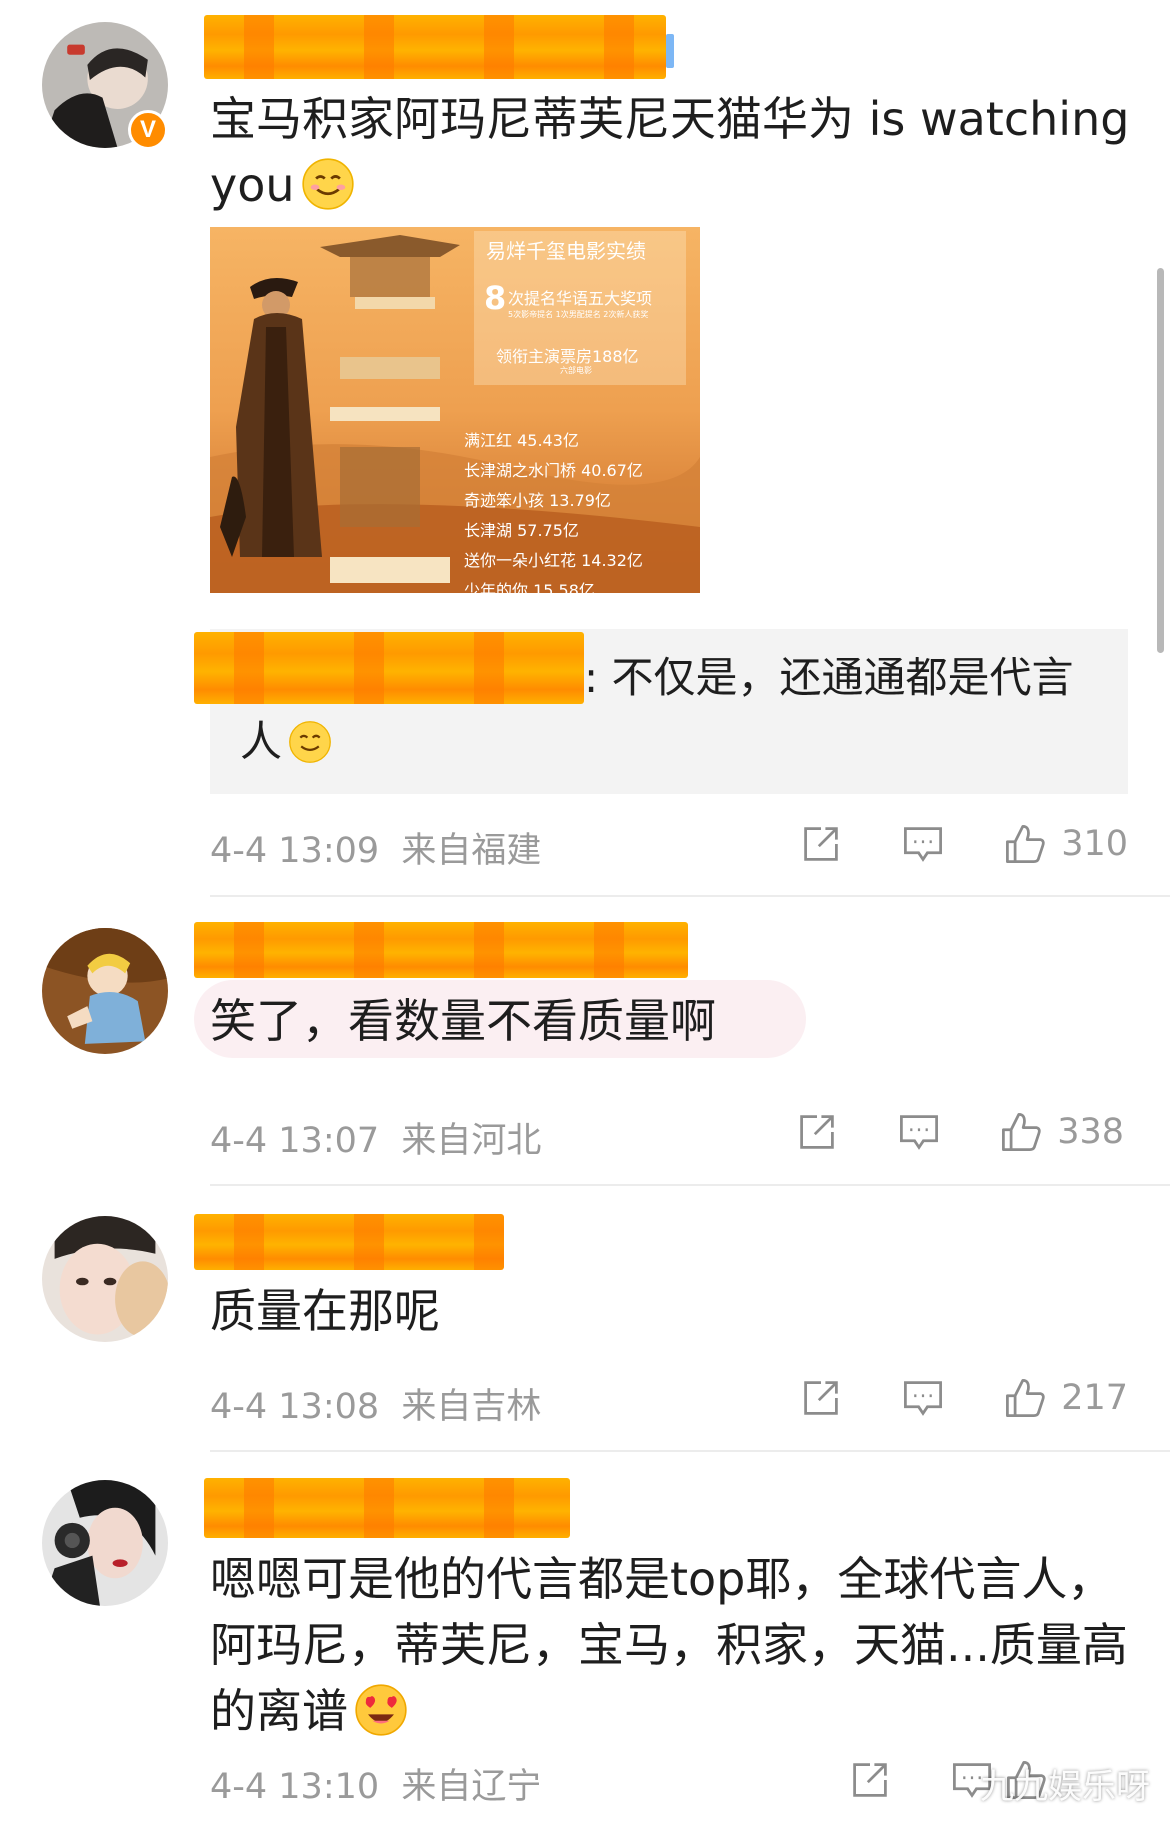  I want to click on comment-text-line: you, so click(252, 185).